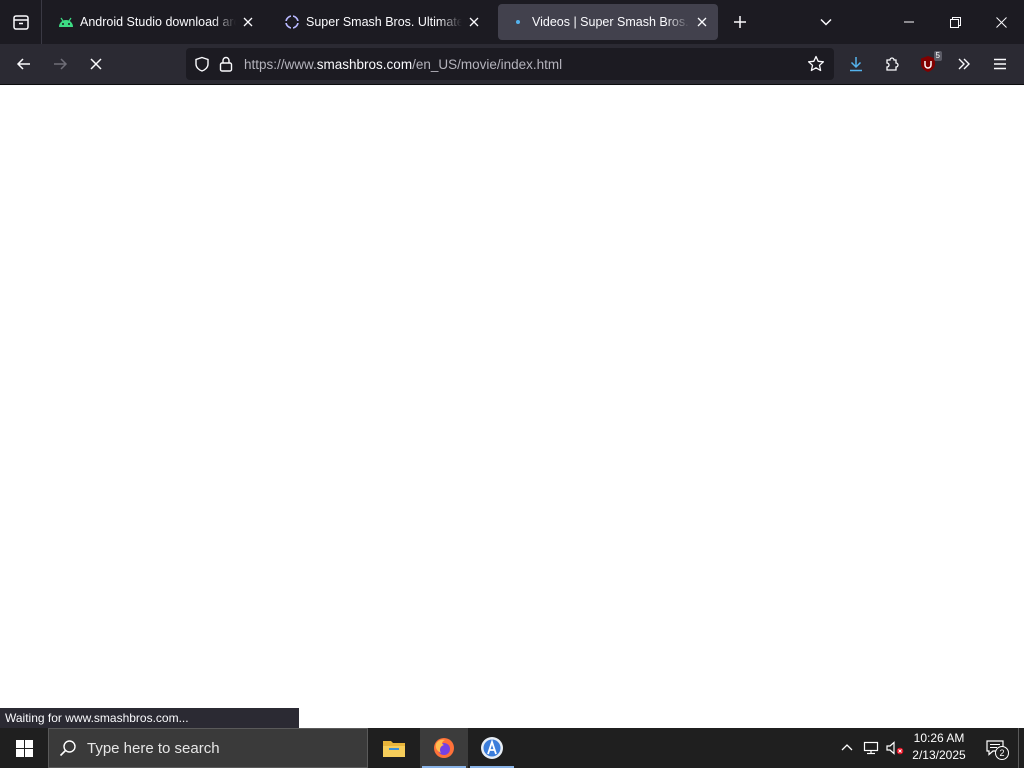 This screenshot has height=768, width=1024. I want to click on close-icon, so click(1001, 22).